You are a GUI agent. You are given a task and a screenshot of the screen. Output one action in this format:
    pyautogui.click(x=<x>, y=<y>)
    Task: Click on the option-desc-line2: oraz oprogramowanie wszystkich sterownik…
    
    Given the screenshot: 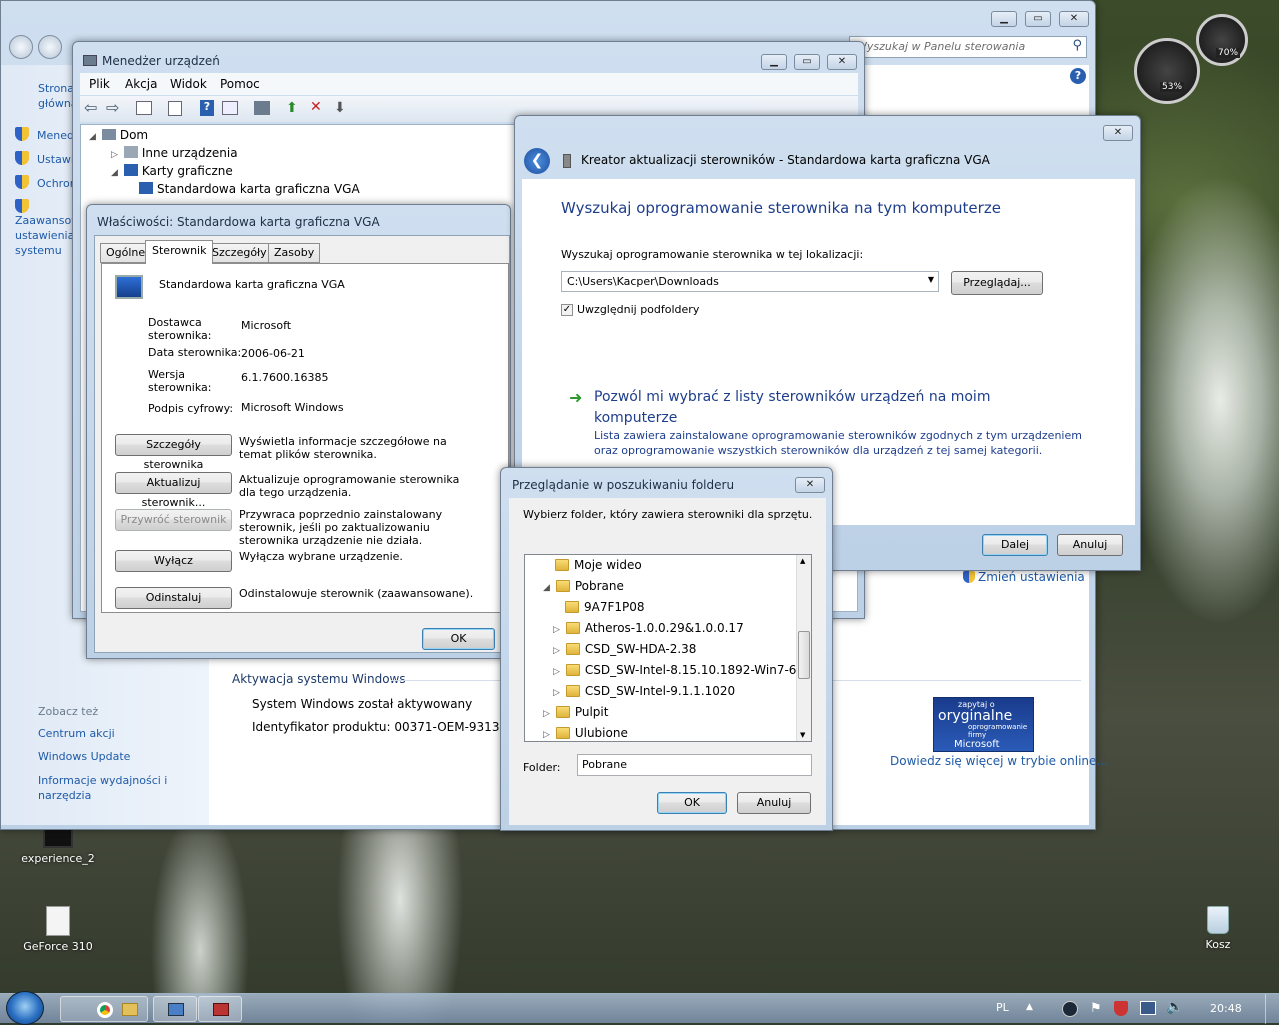 What is the action you would take?
    pyautogui.click(x=818, y=450)
    